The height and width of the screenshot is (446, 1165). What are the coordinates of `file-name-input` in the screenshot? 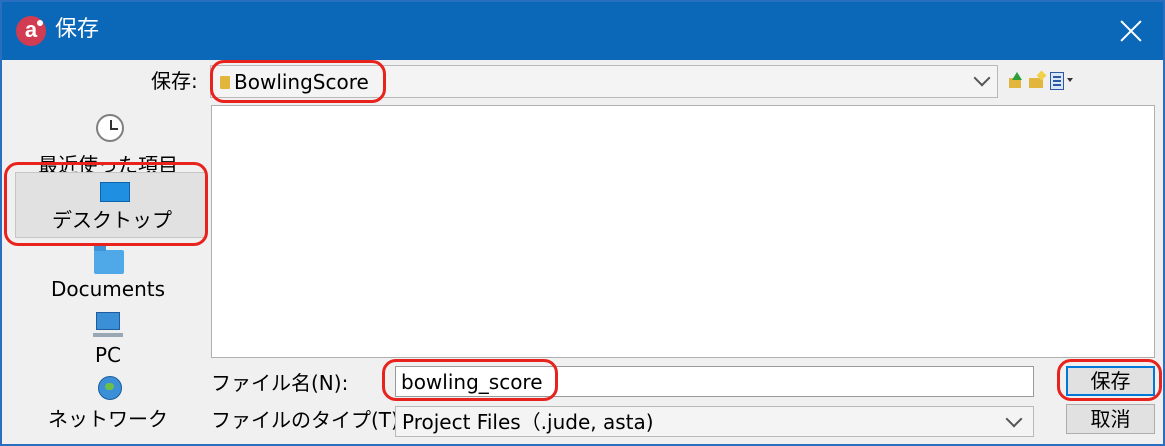 It's located at (714, 381).